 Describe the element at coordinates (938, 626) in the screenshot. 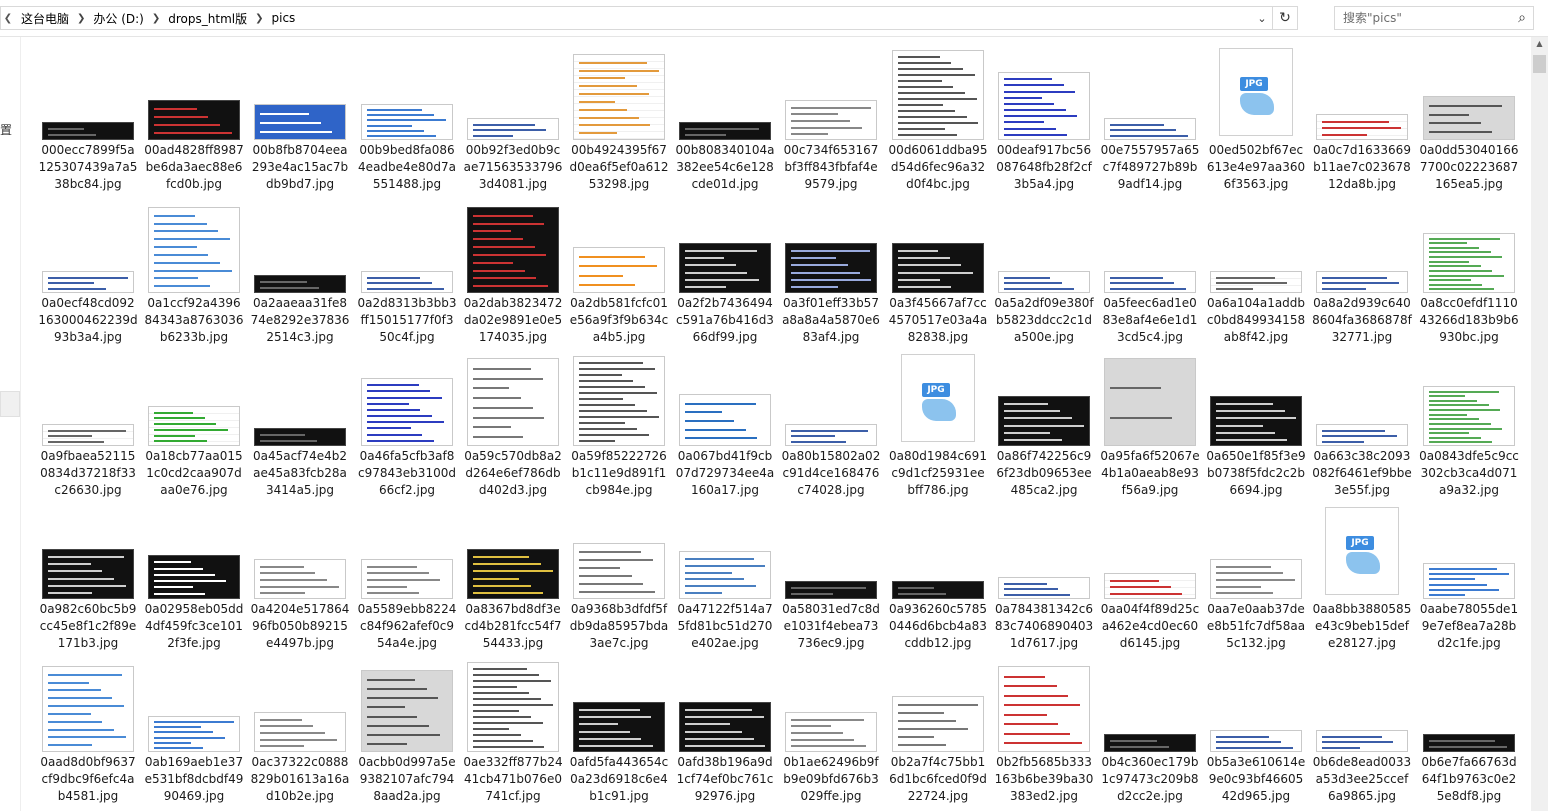

I see `file-name: 0a936260c57850446d6bcb4a83cddb12.jpg` at that location.